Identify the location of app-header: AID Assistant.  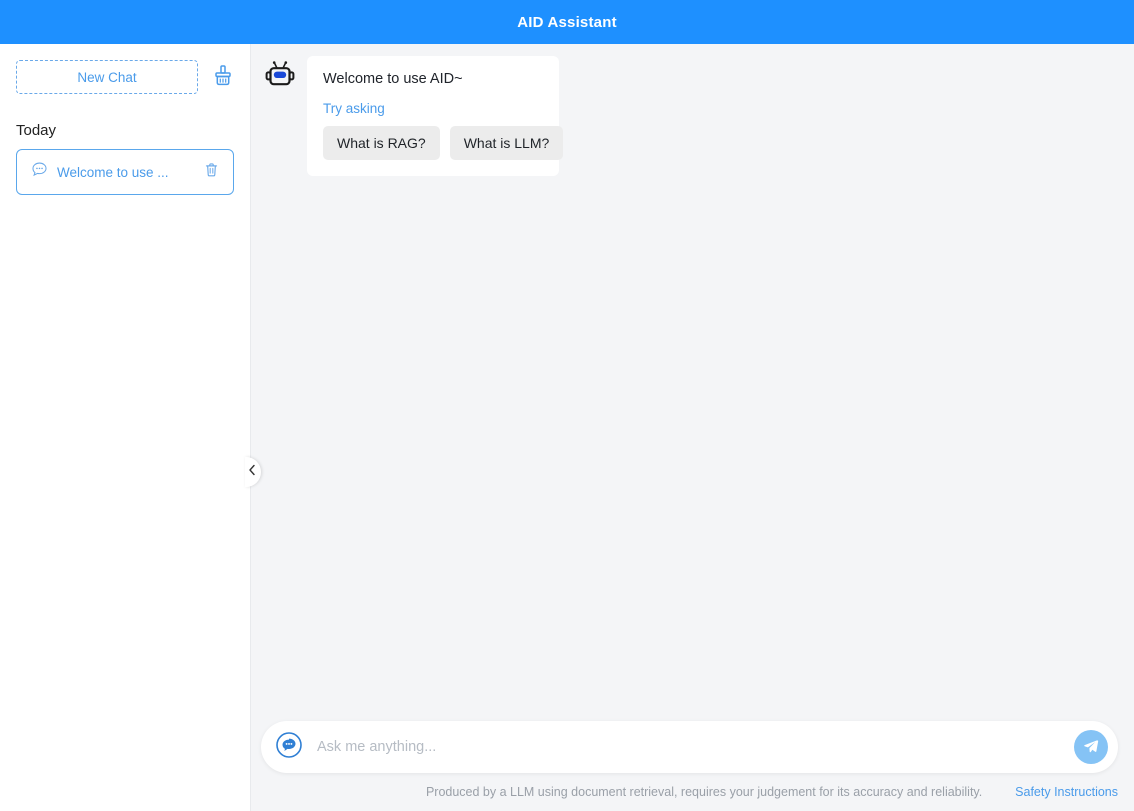
(567, 22).